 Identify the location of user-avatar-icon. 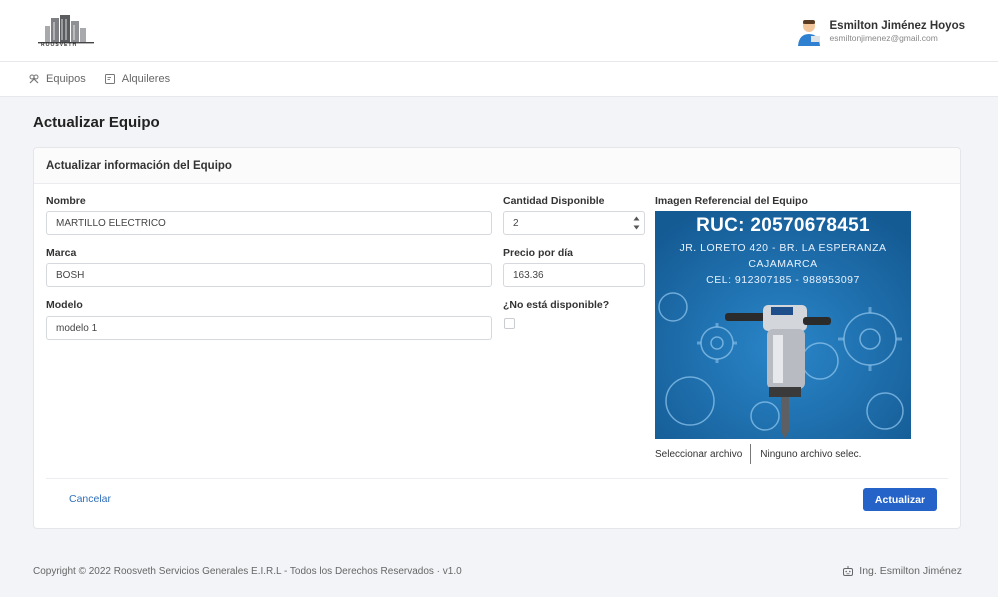
(808, 33).